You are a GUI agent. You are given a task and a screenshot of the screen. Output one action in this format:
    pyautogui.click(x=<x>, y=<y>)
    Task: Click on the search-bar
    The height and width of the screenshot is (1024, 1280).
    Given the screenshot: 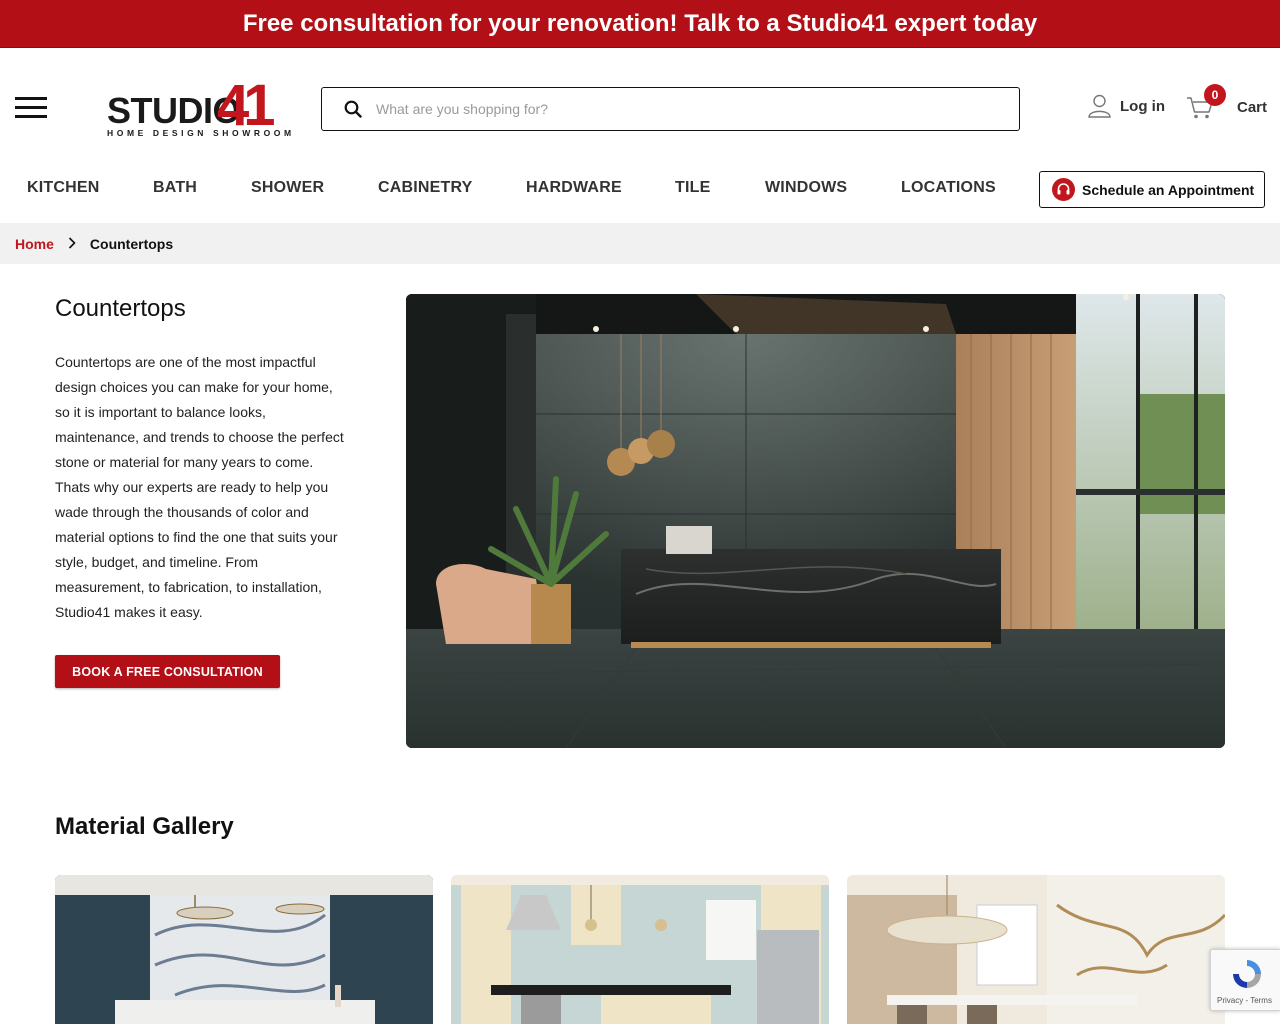 What is the action you would take?
    pyautogui.click(x=670, y=109)
    